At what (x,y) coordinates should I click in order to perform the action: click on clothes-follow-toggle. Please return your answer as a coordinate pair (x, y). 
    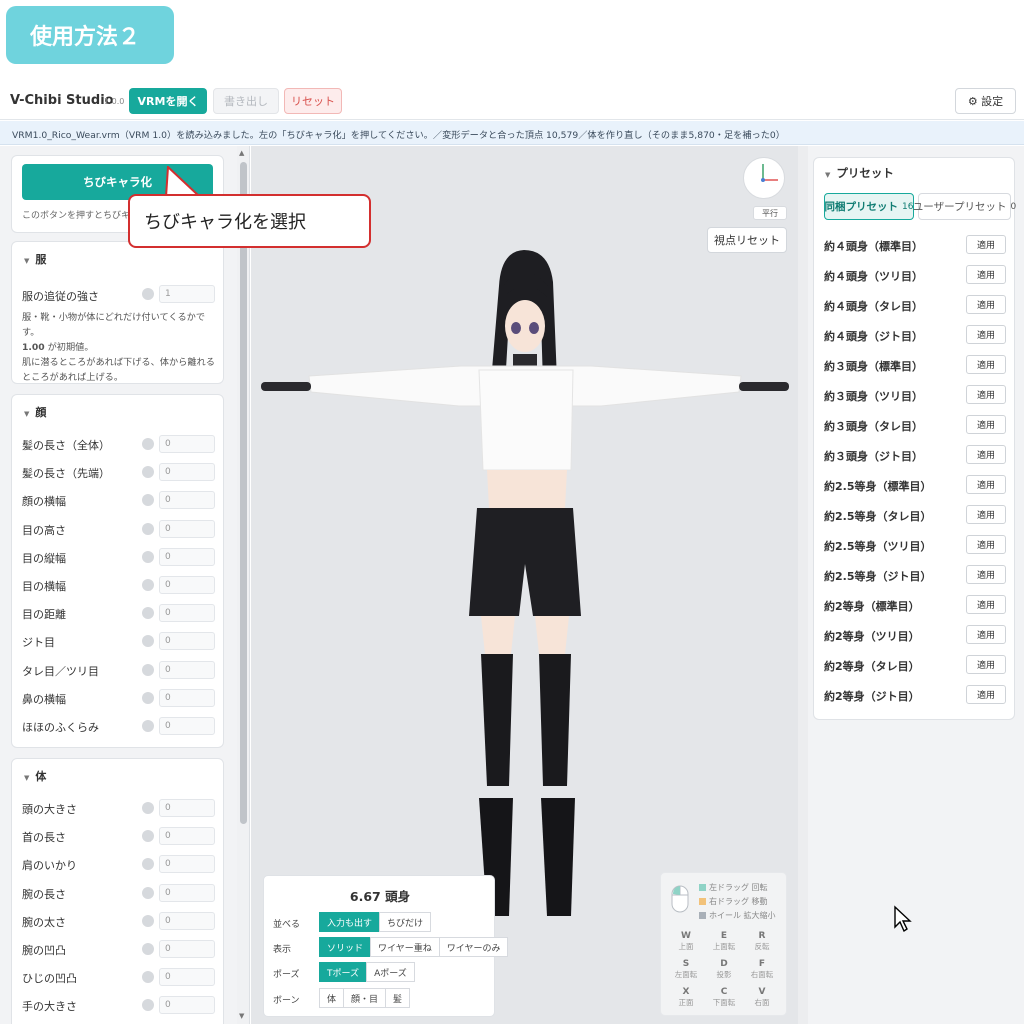
    Looking at the image, I should click on (148, 294).